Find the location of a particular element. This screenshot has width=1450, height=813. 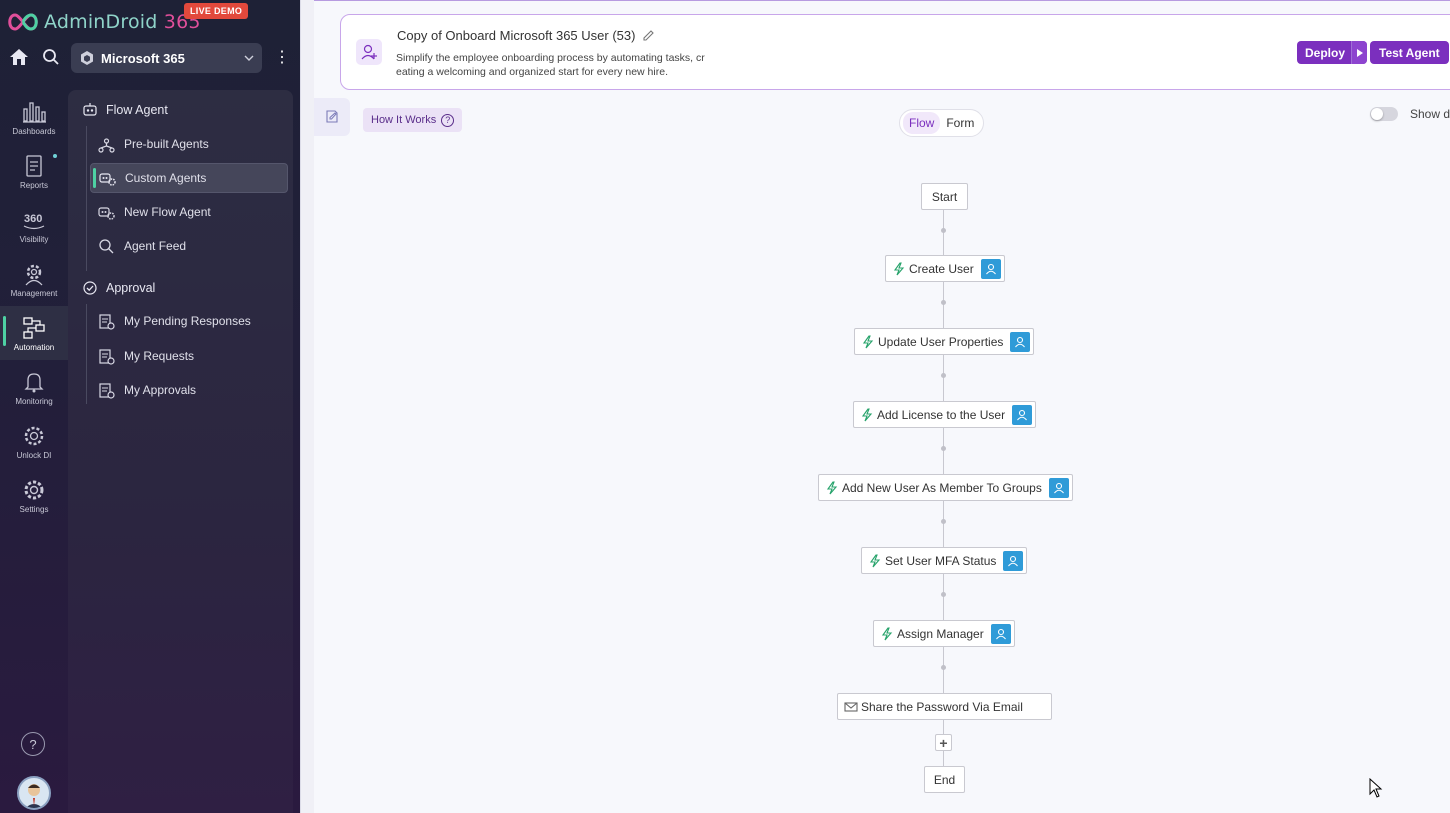

sidebar-item-prebuilt-agents: Pre-built Agents is located at coordinates (189, 144).